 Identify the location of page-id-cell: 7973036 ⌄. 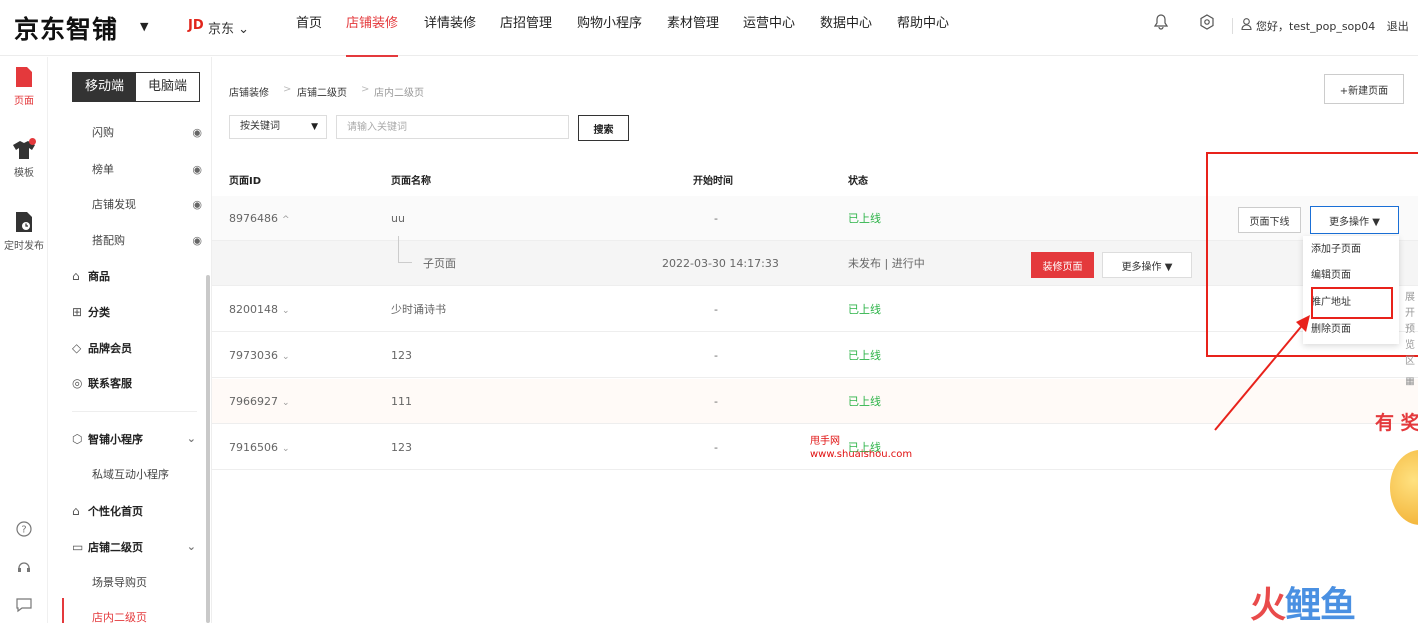
(259, 356).